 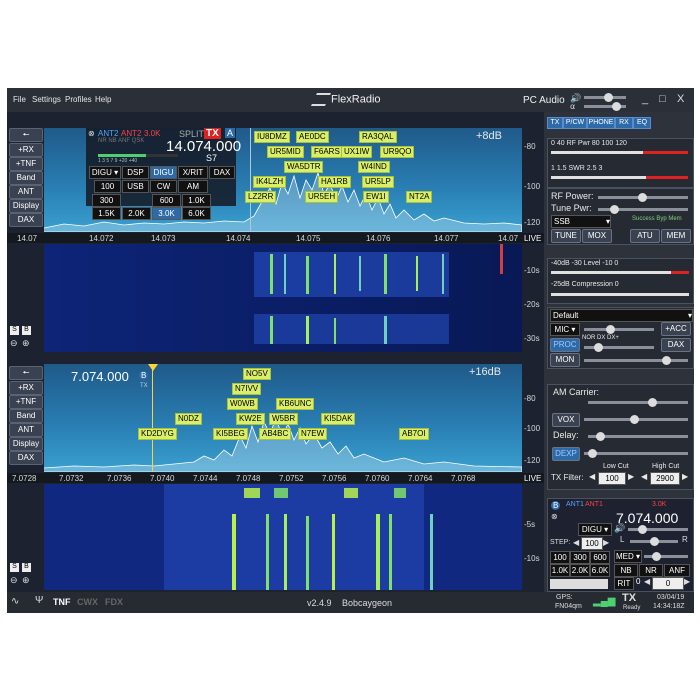 I want to click on zoom-out-icon-b: ⊖, so click(x=14, y=580).